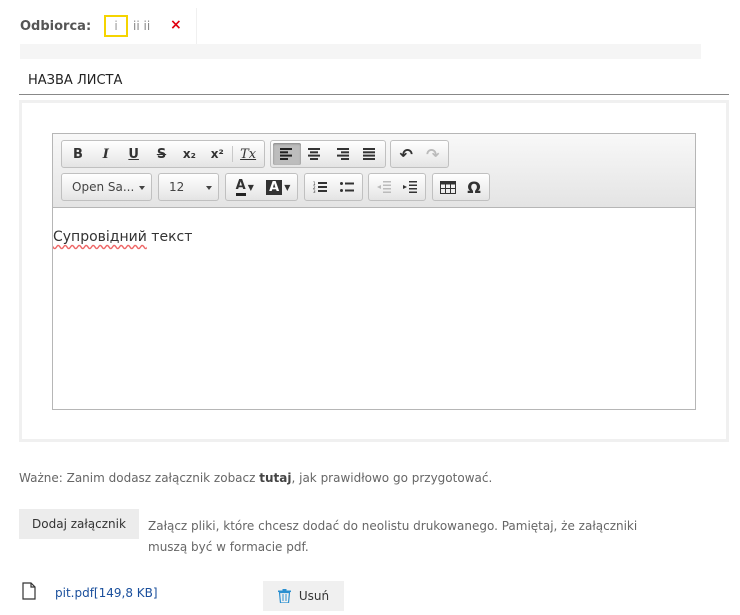 This screenshot has height=615, width=740. I want to click on background-color-icon: A, so click(274, 187).